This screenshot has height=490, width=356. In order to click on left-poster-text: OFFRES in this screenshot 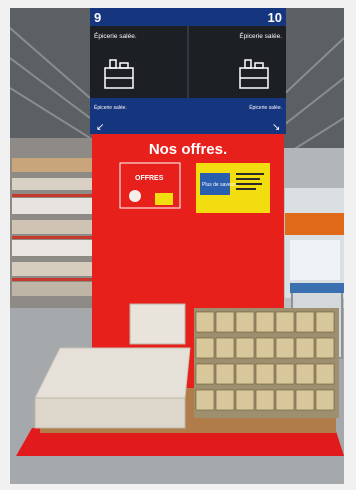, I will do `click(149, 178)`.